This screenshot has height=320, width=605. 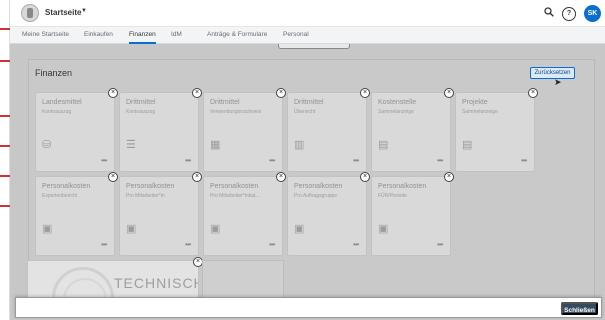 I want to click on tile-subtitle: FÜR/Periode, so click(x=392, y=196).